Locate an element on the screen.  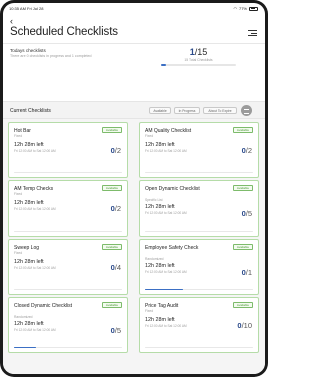
battery-percent: 77% is located at coordinates (242, 8).